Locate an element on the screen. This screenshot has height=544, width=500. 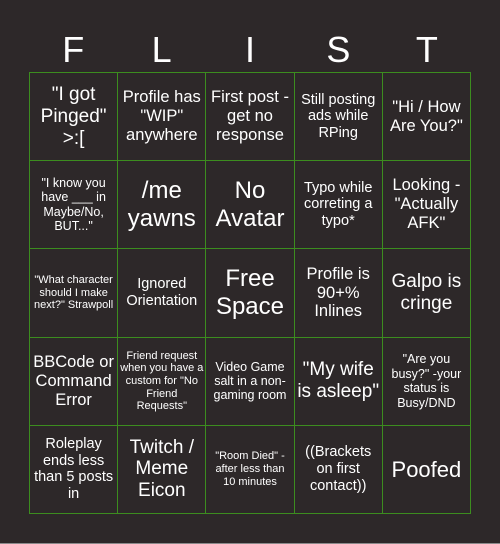
free-space-cell: Free Space is located at coordinates (250, 293).